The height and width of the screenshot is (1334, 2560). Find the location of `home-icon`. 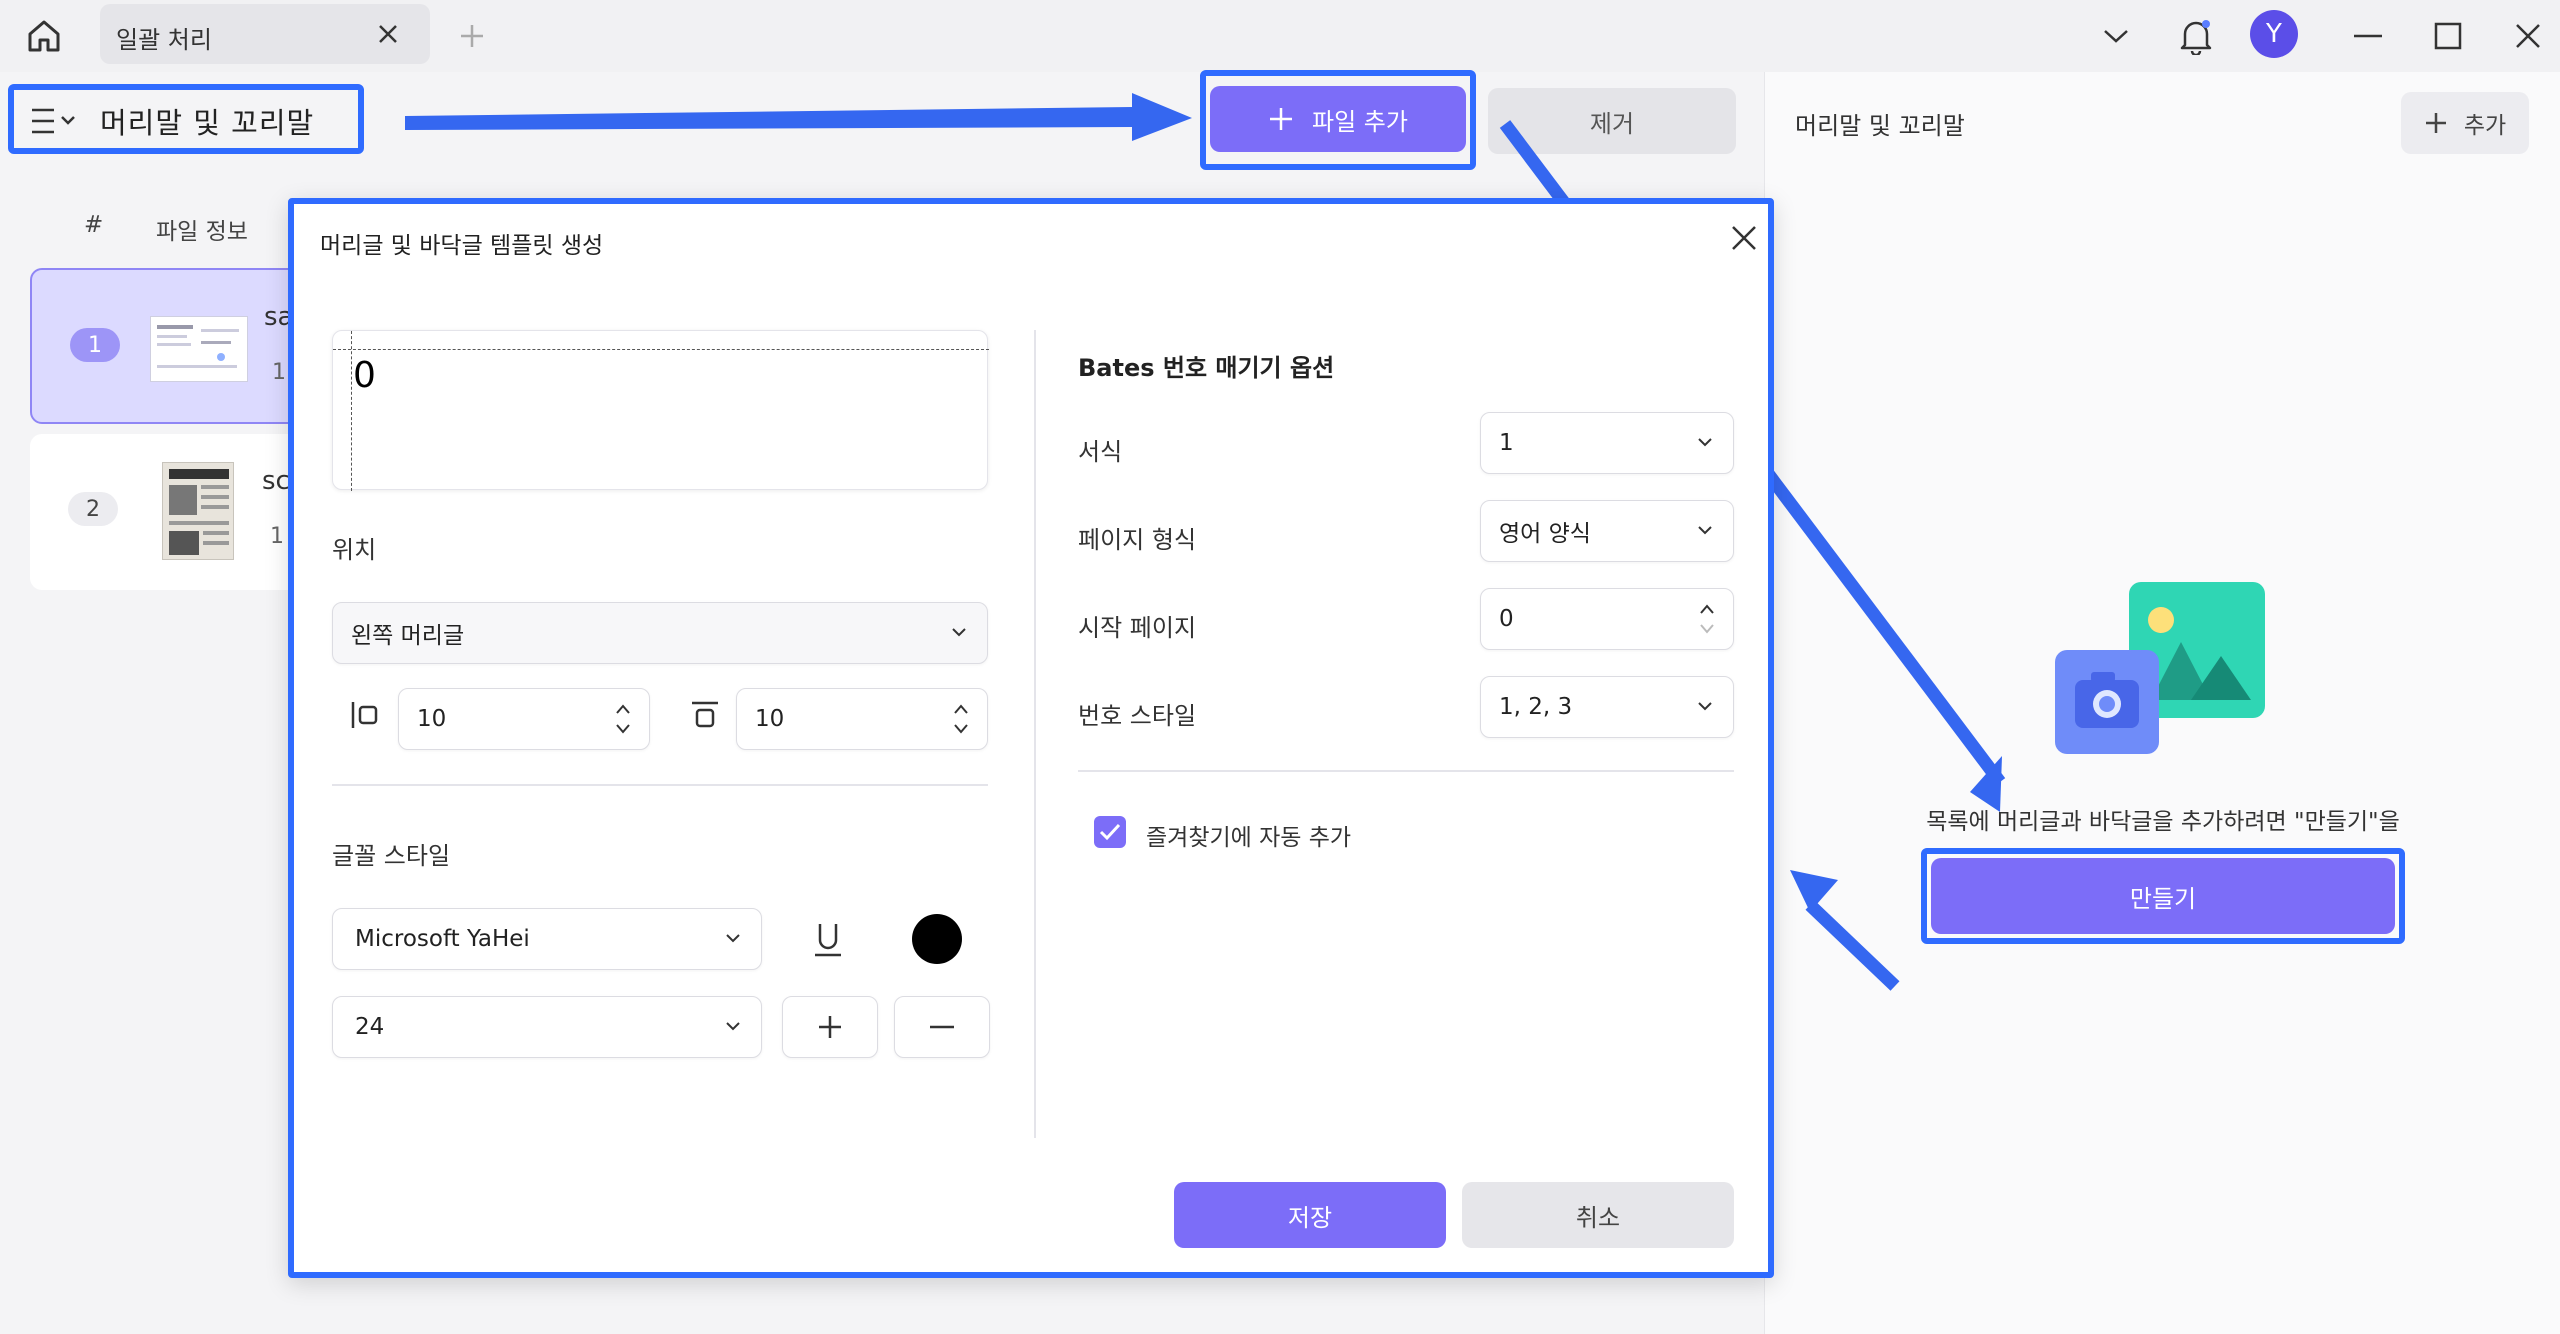

home-icon is located at coordinates (44, 36).